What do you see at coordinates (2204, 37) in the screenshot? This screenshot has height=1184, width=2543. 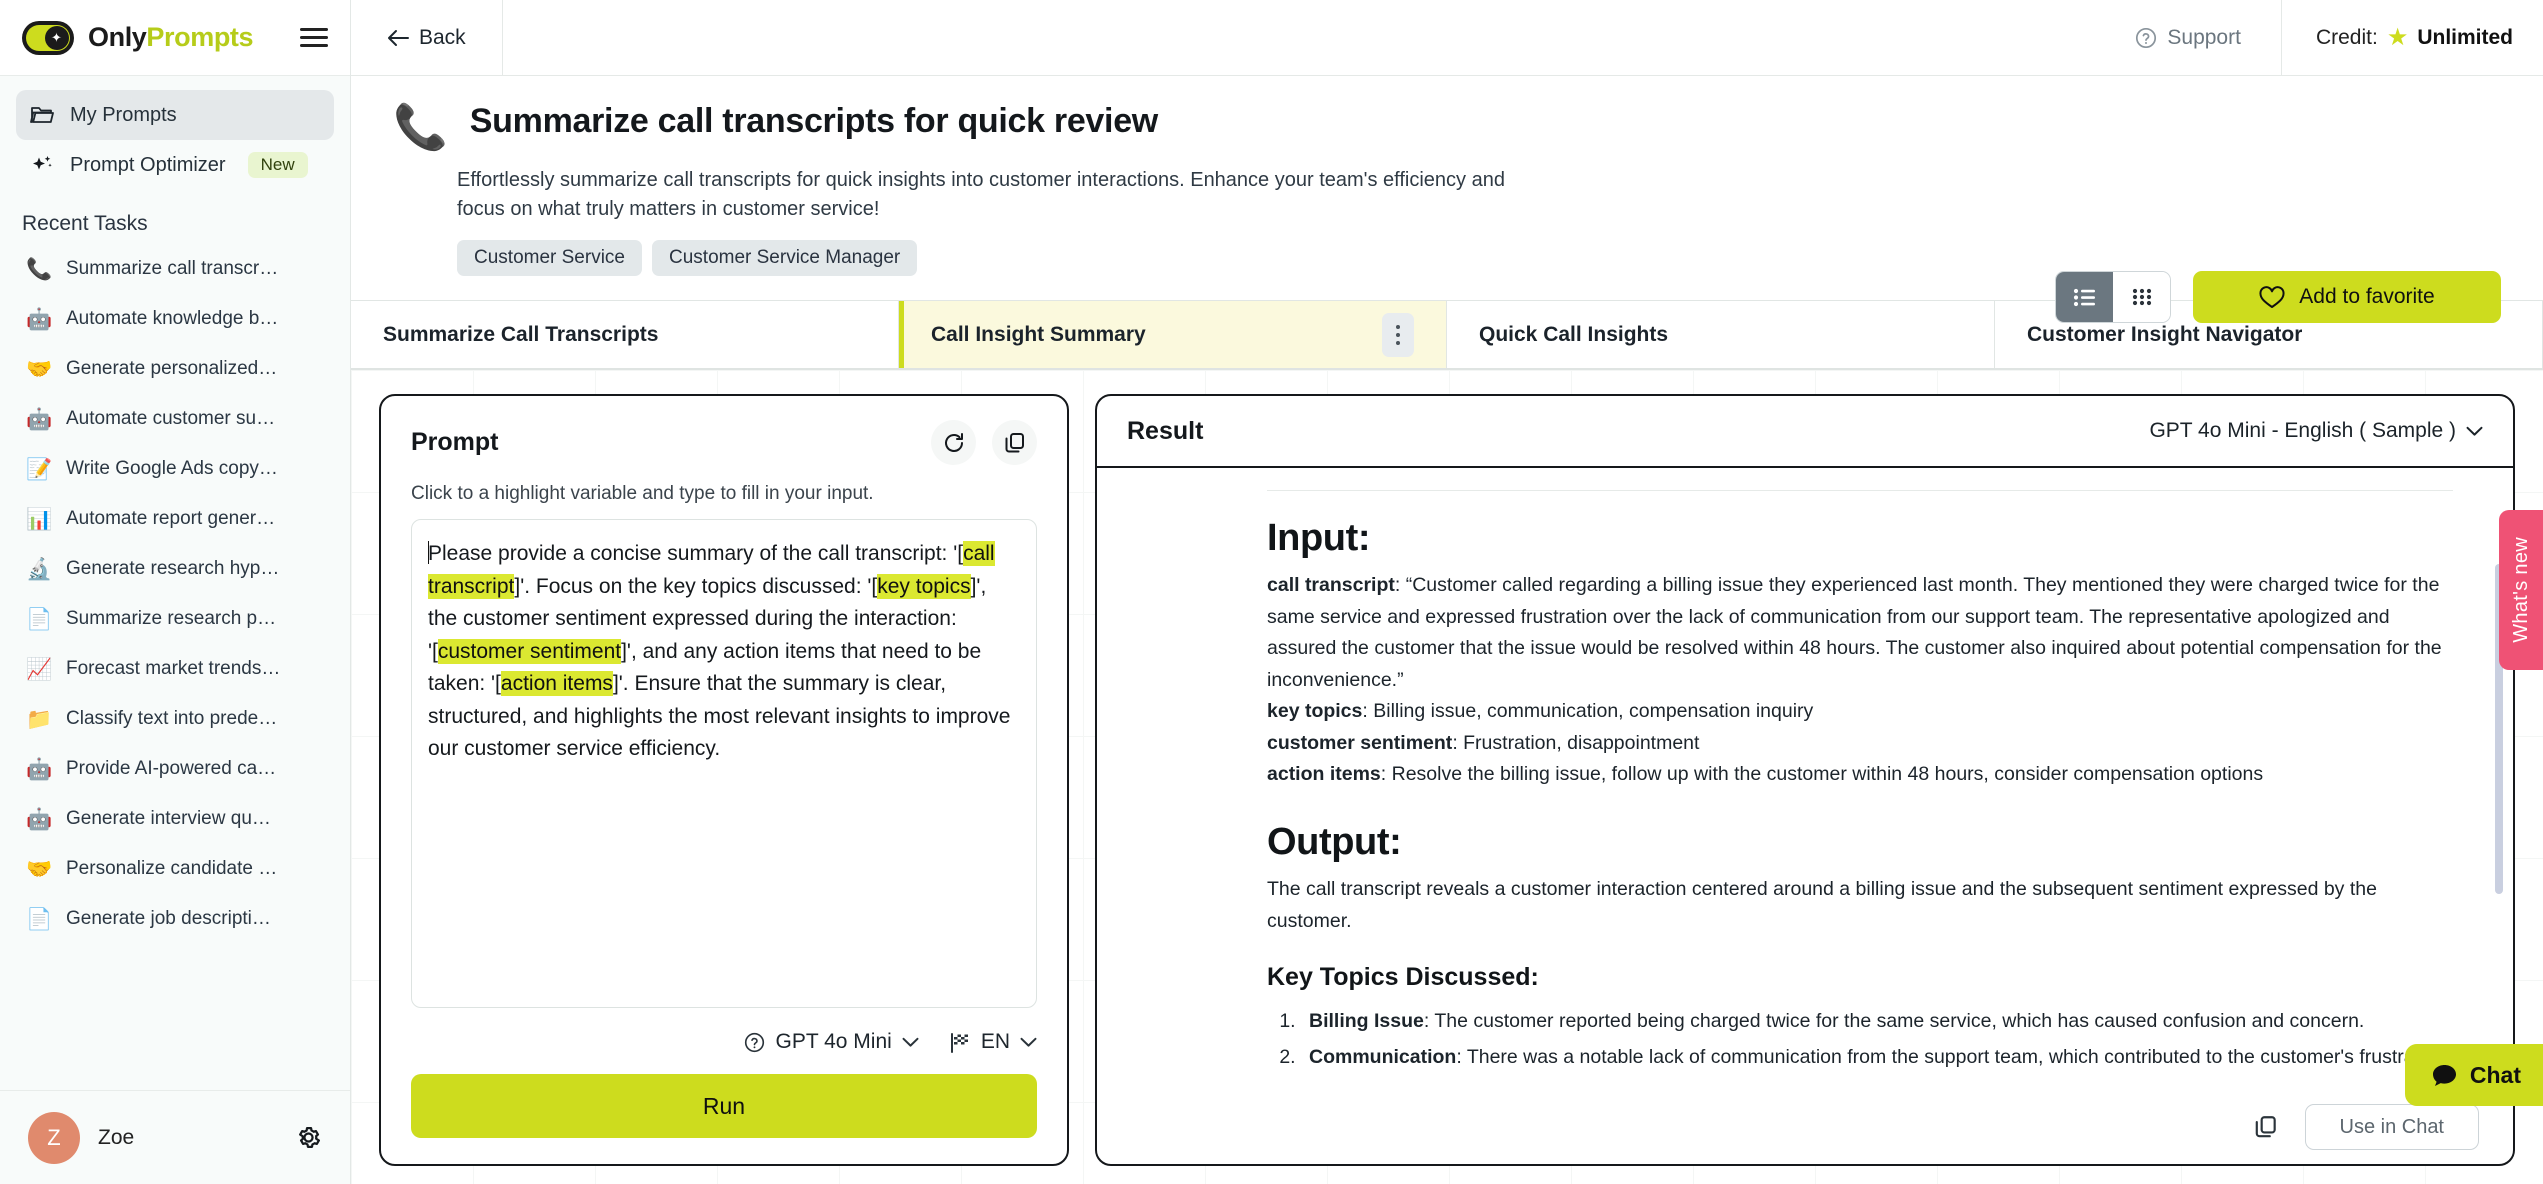 I see `support-label: Support` at bounding box center [2204, 37].